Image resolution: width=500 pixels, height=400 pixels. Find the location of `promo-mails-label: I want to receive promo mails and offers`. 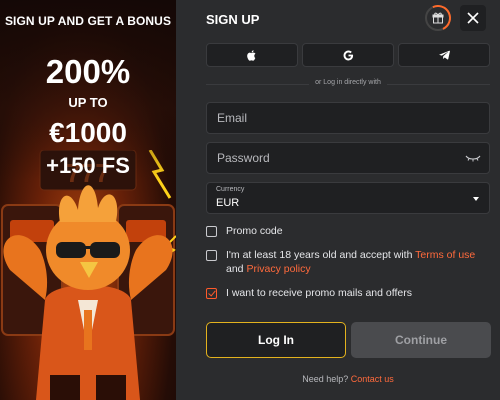

promo-mails-label: I want to receive promo mails and offers is located at coordinates (319, 293).